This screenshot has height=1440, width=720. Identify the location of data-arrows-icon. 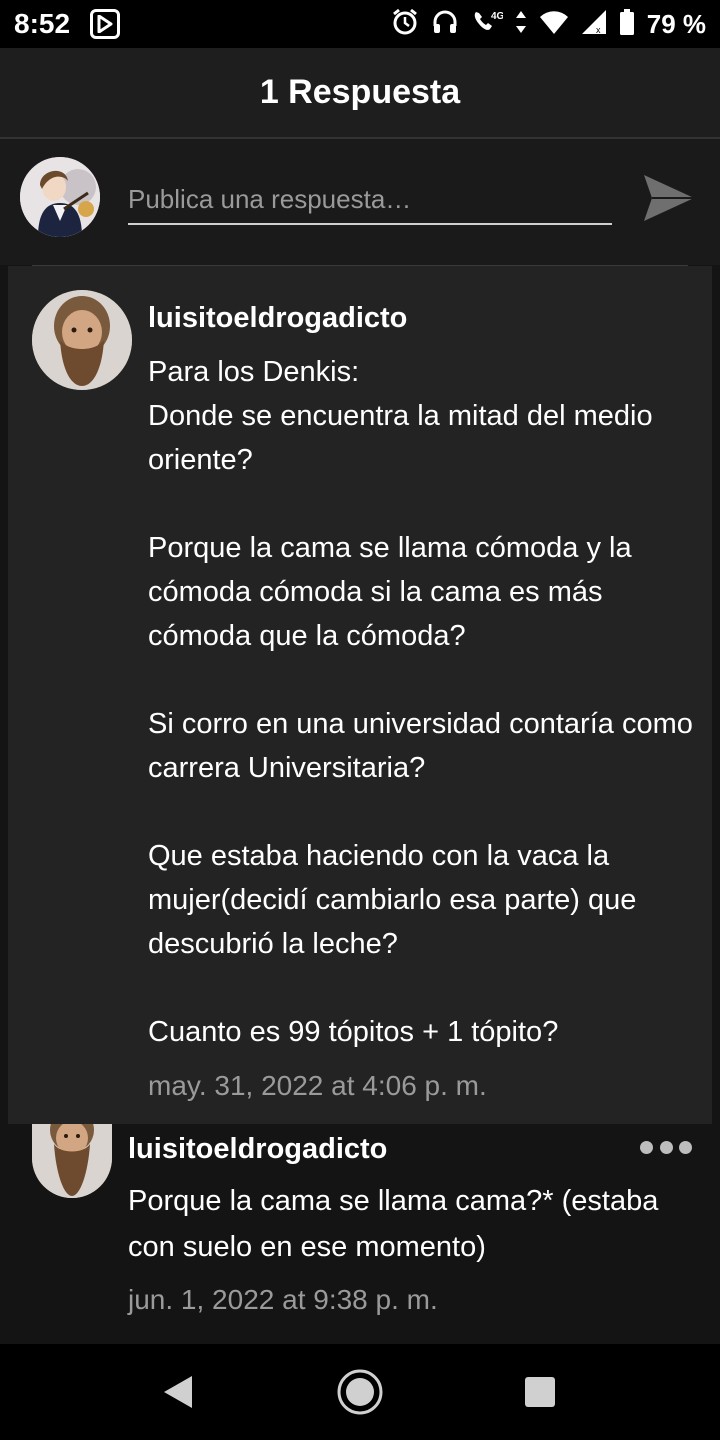
(521, 24).